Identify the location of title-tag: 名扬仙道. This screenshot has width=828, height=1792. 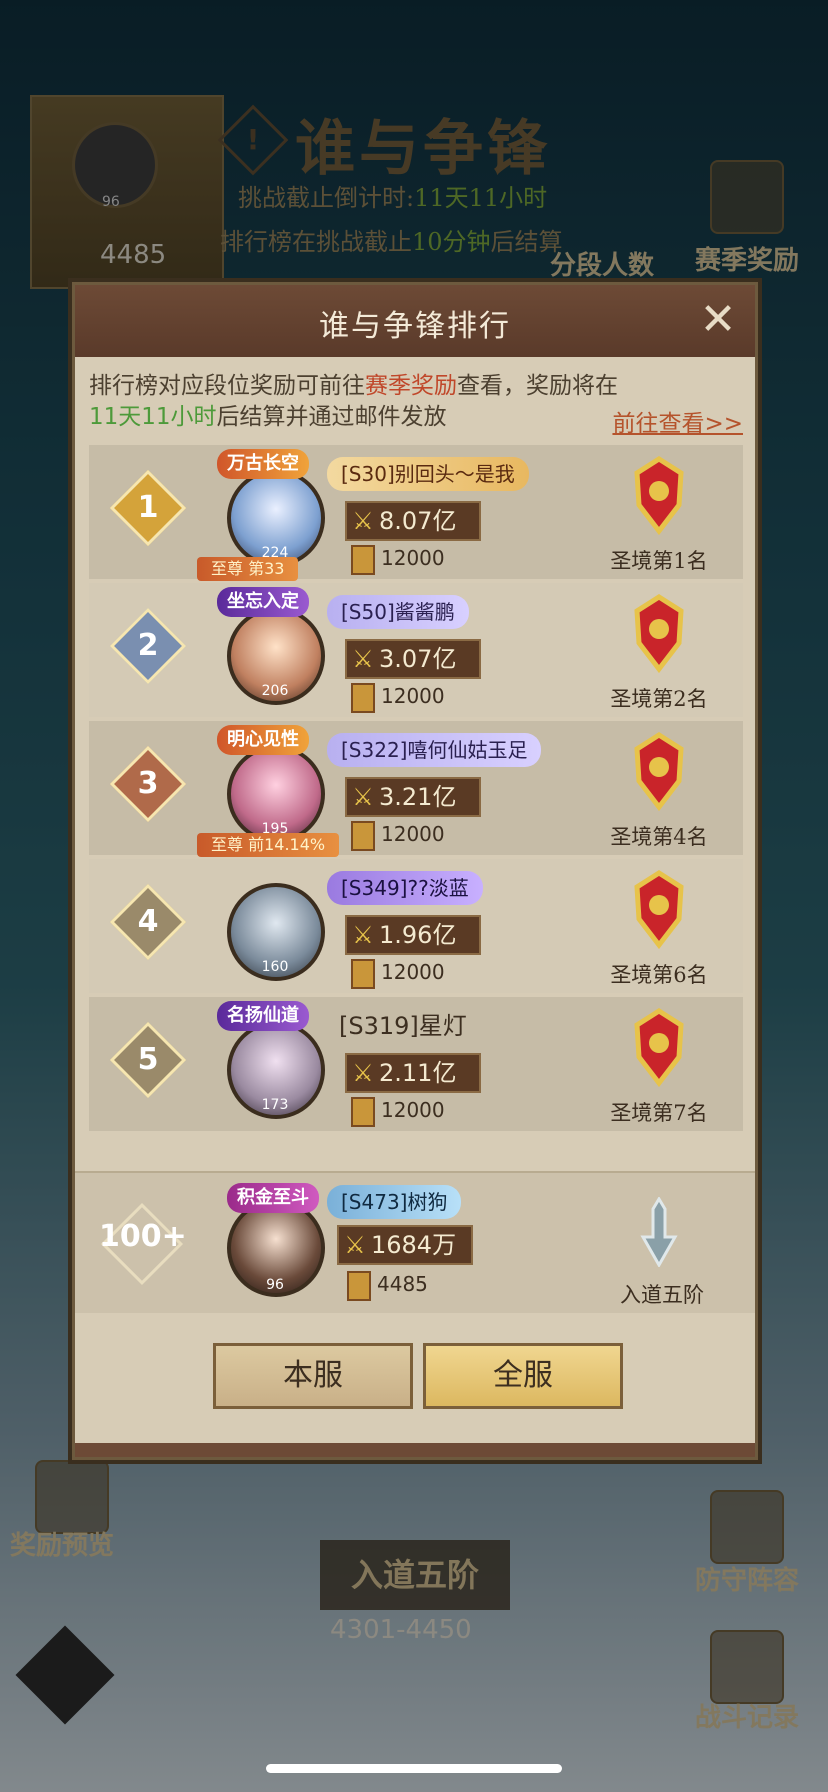
(263, 1016).